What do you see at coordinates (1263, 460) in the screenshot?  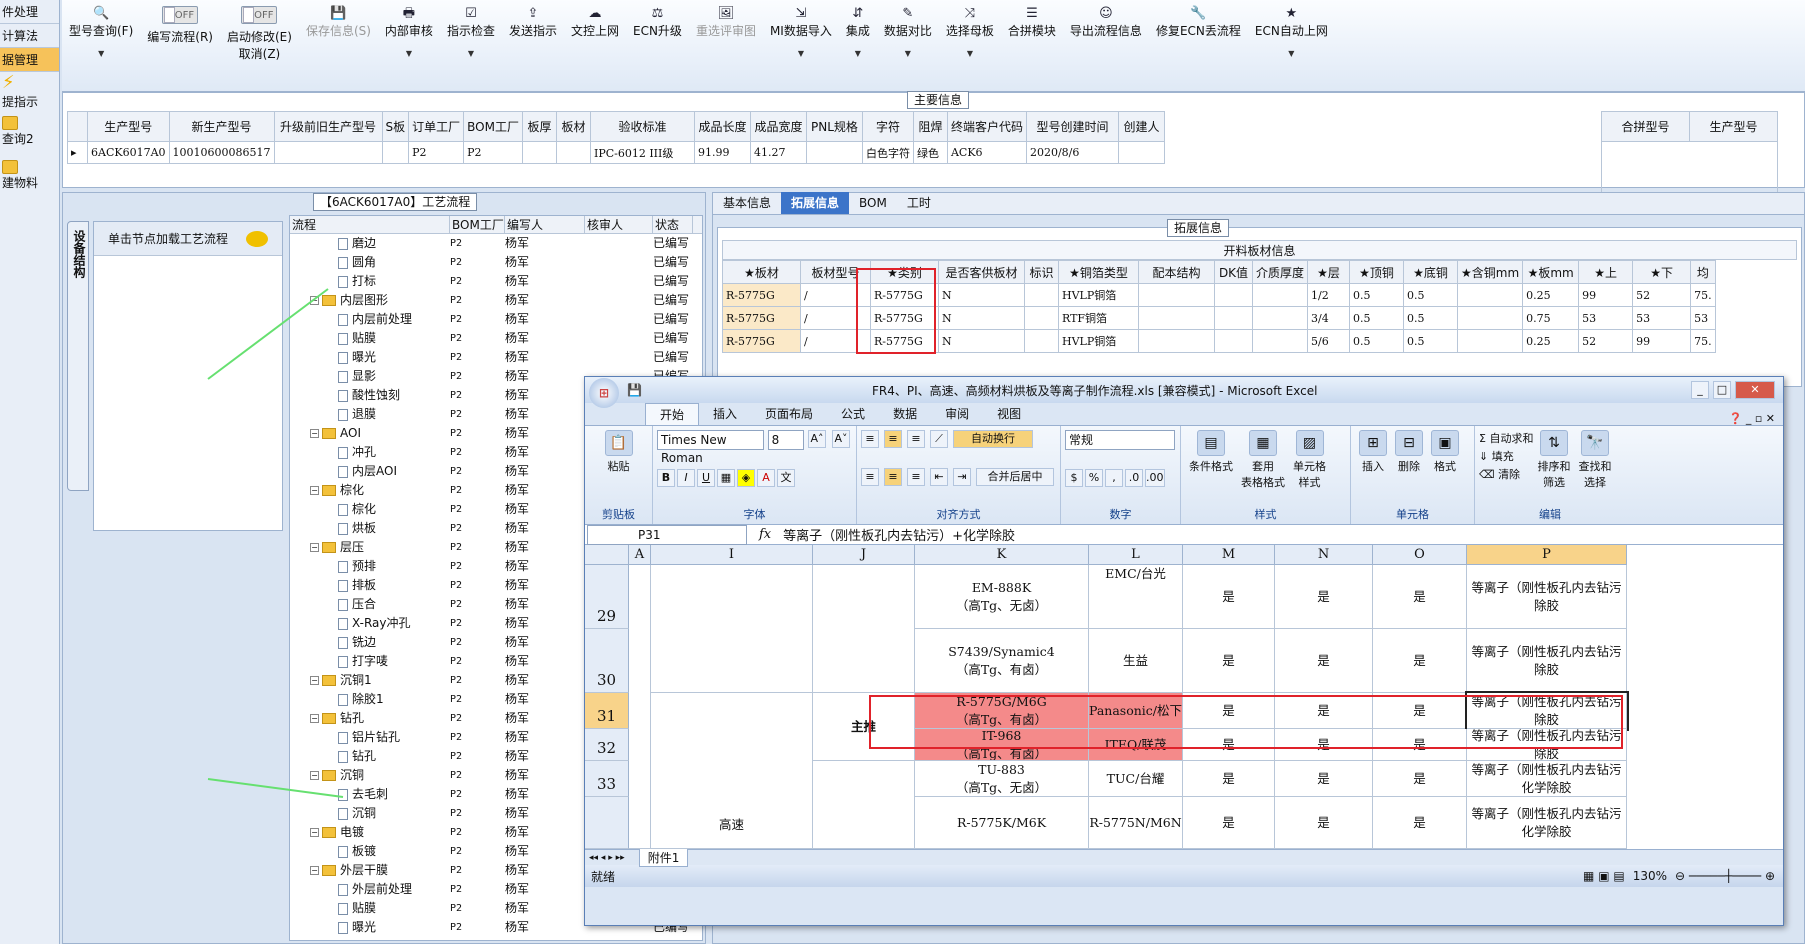 I see `table-format-button: ▦ 套用 表格格式` at bounding box center [1263, 460].